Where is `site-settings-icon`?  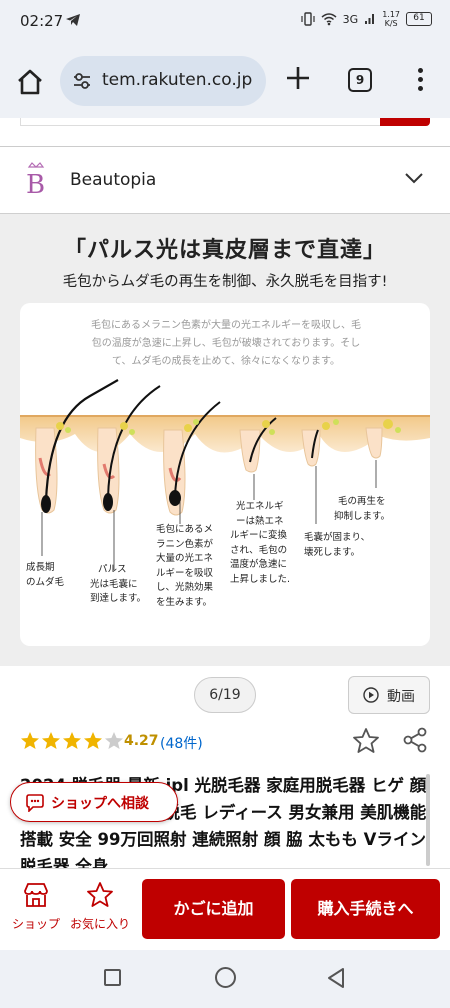 site-settings-icon is located at coordinates (82, 81).